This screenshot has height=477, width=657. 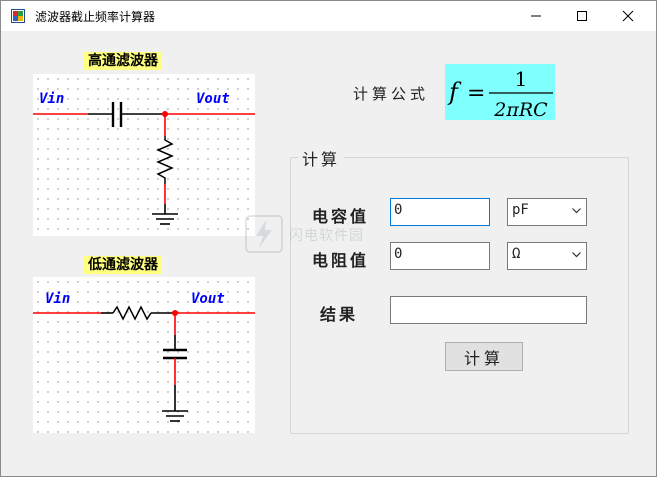 What do you see at coordinates (391, 94) in the screenshot?
I see `formula-label: 计算公式` at bounding box center [391, 94].